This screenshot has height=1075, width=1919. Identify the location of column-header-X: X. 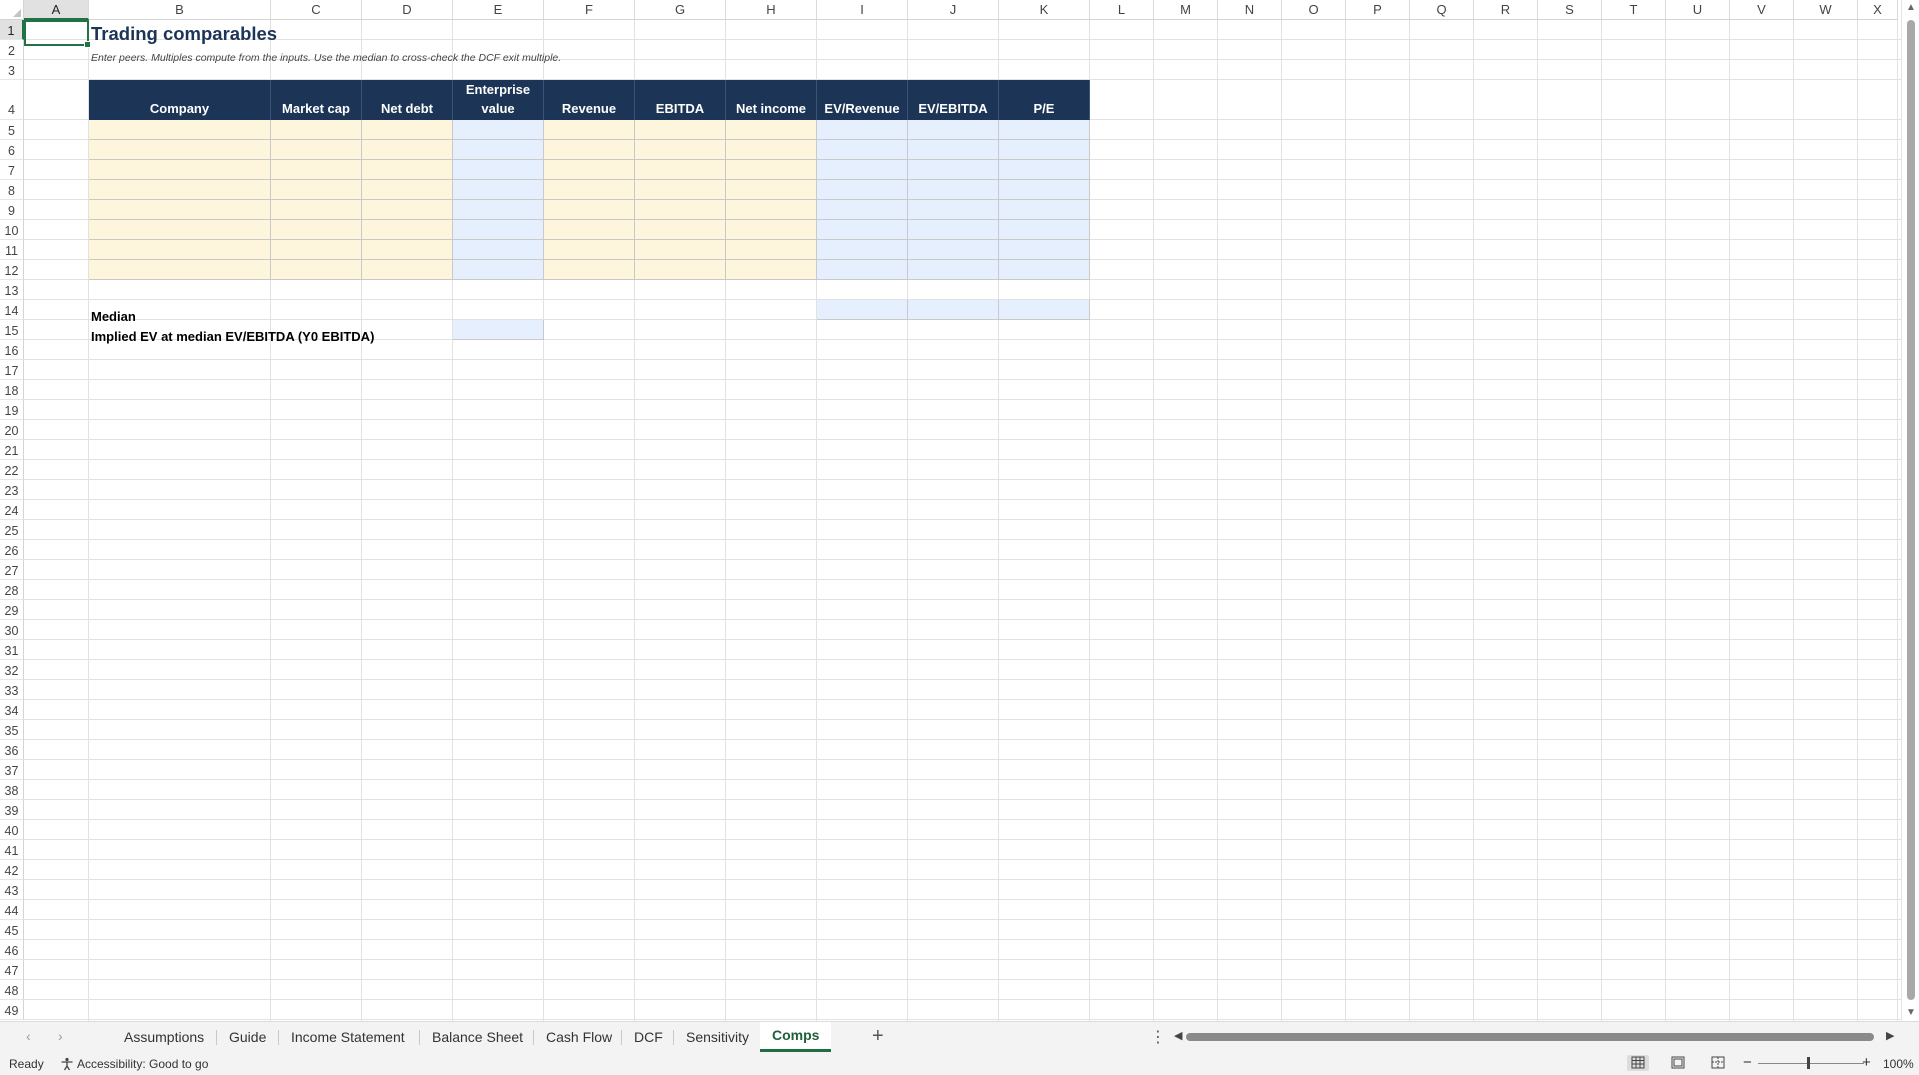
(1878, 10).